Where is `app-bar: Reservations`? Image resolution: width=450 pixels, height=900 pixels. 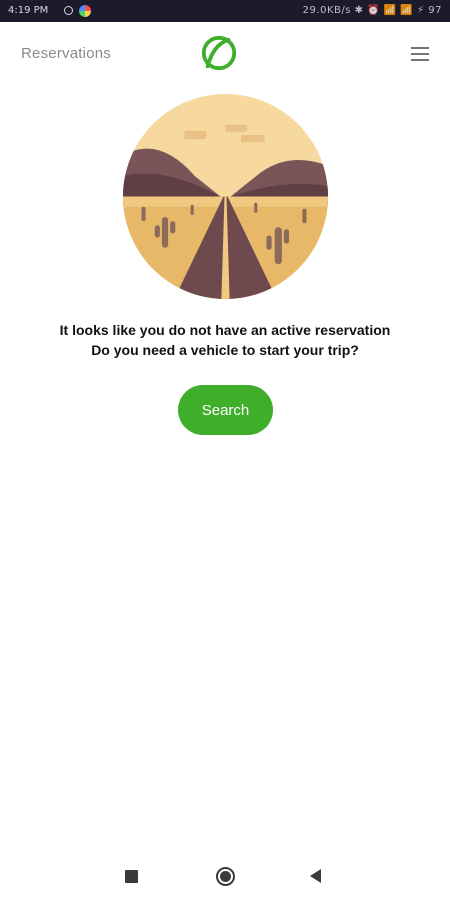
app-bar: Reservations is located at coordinates (225, 53).